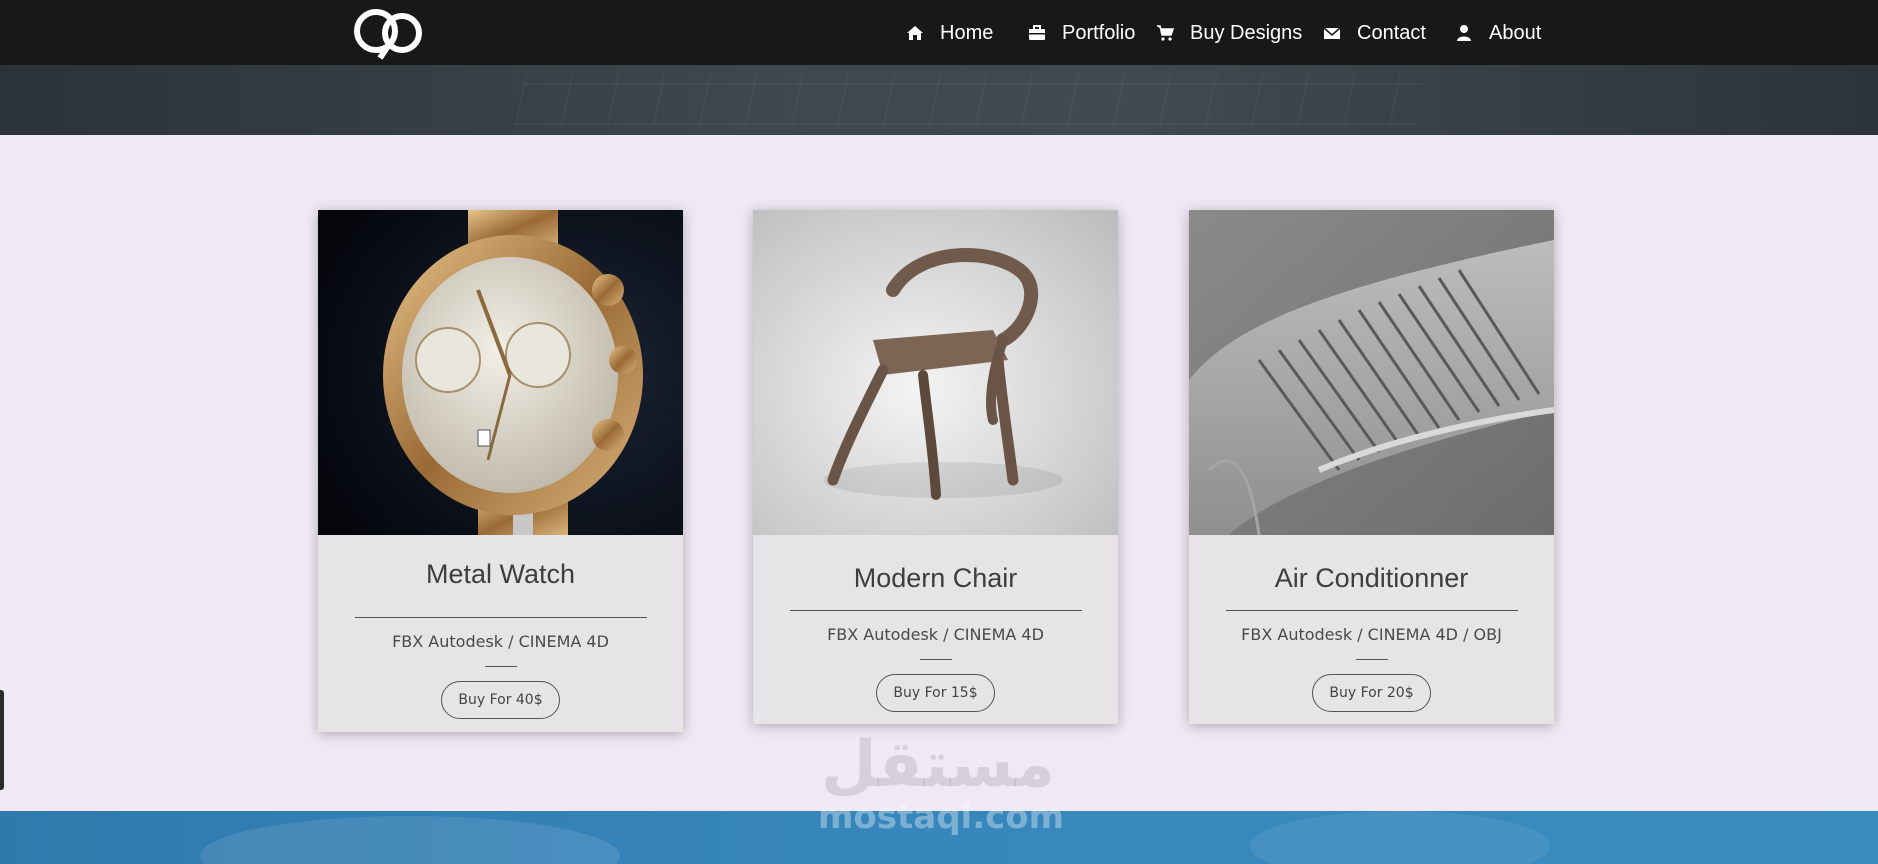 This screenshot has width=1878, height=864. Describe the element at coordinates (1371, 372) in the screenshot. I see `air-conditioner-image` at that location.